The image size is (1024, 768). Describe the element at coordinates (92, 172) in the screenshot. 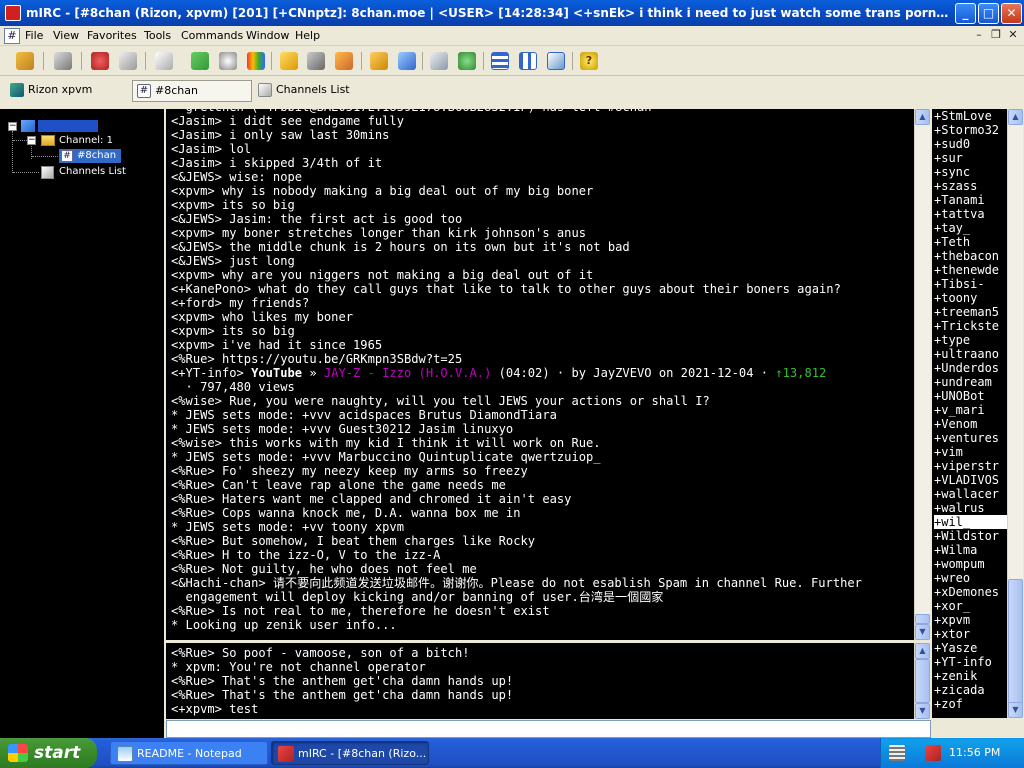

I see `tree-channels-list: Channels List` at that location.